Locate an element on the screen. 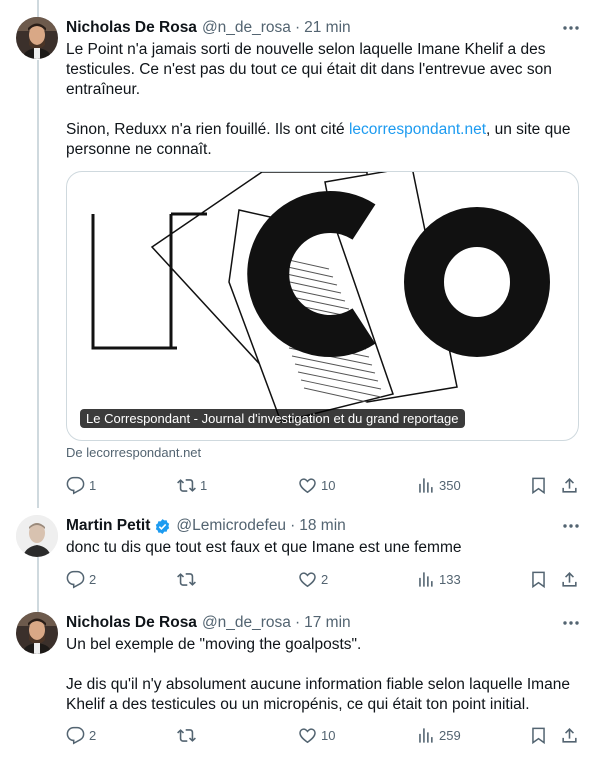  avatar-martin is located at coordinates (37, 536).